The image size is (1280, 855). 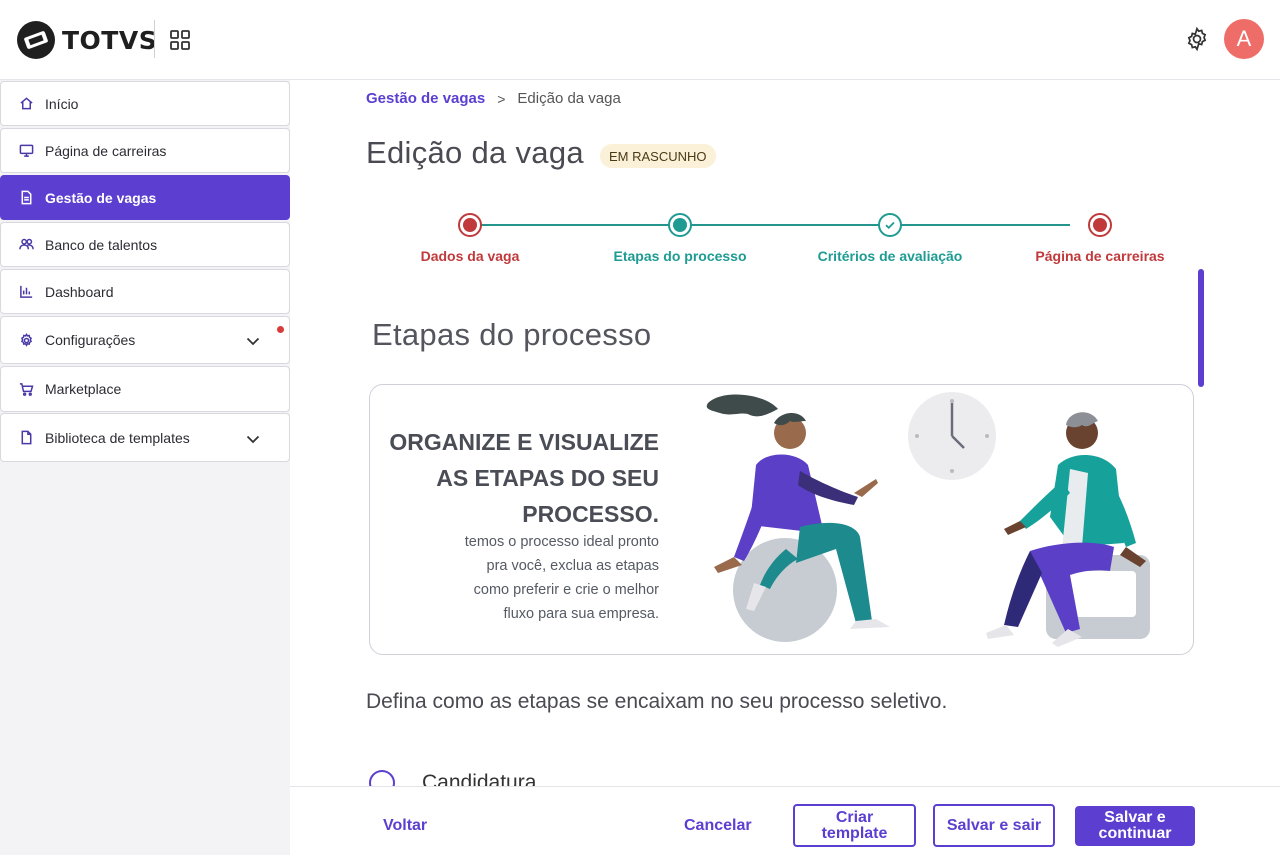 What do you see at coordinates (90, 340) in the screenshot?
I see `sidebar-item-label: Configurações` at bounding box center [90, 340].